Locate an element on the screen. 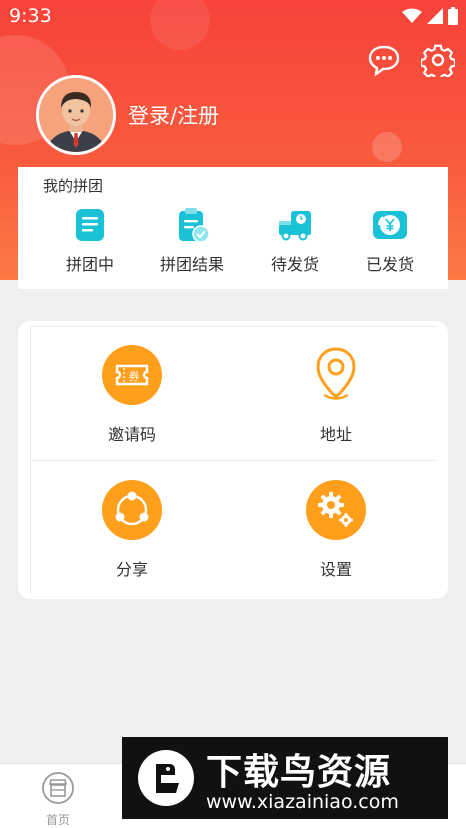 The height and width of the screenshot is (828, 466). menu-item-invite-code: 券 邀请码 is located at coordinates (132, 395).